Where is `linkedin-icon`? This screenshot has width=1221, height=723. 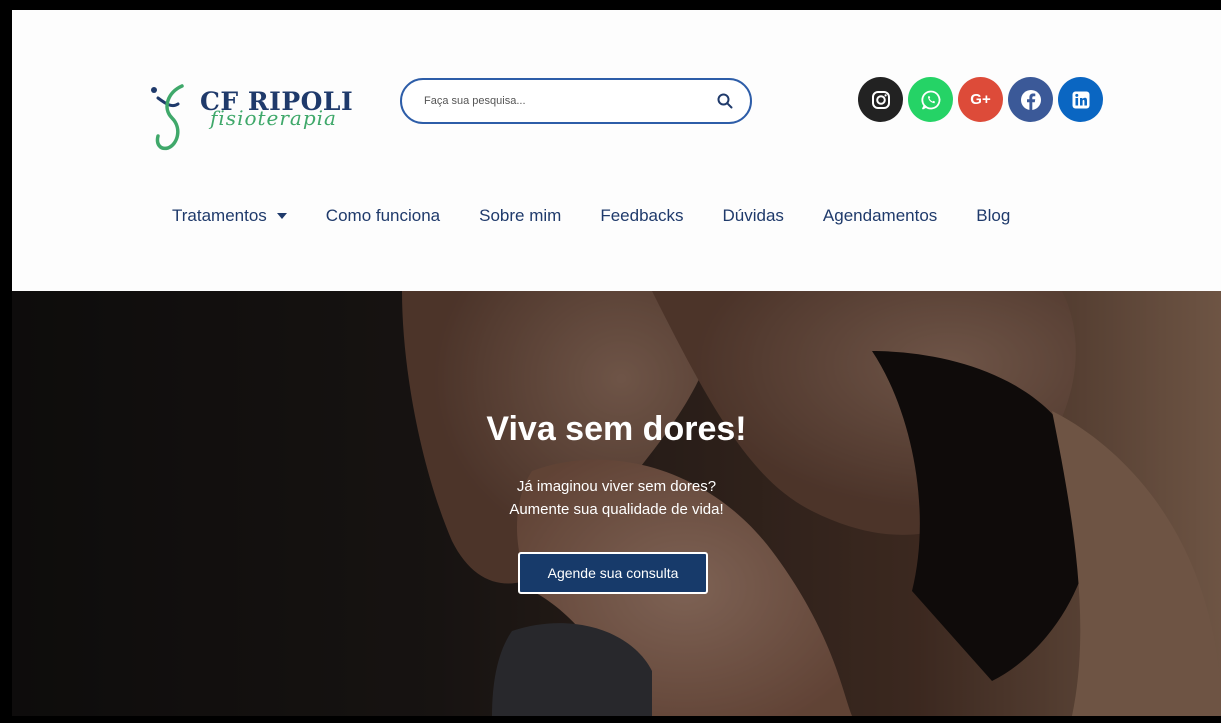 linkedin-icon is located at coordinates (1080, 99).